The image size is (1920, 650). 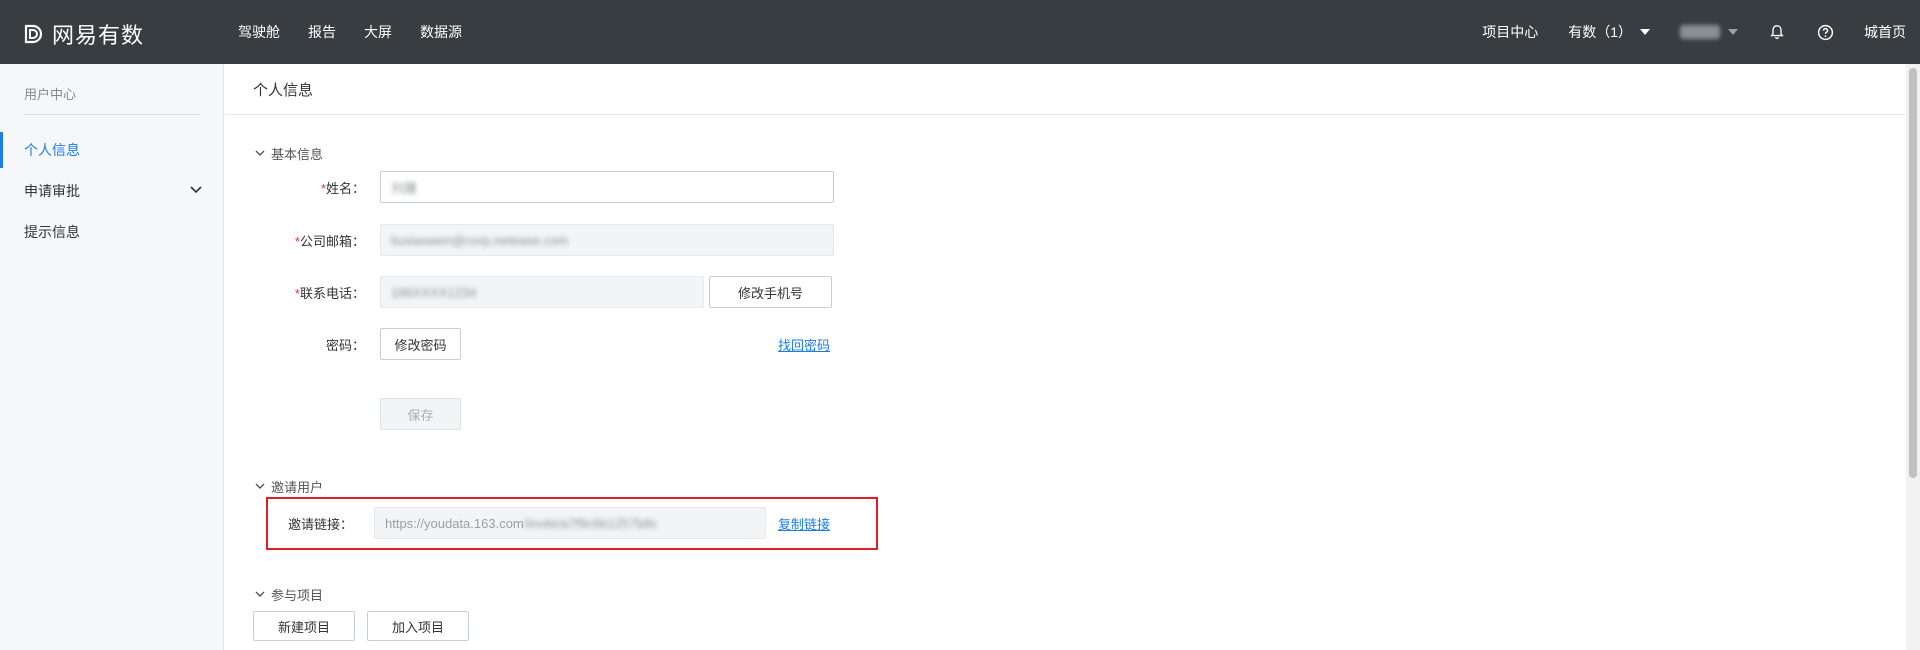 I want to click on sidebar-item-label: 个人信息, so click(x=52, y=150).